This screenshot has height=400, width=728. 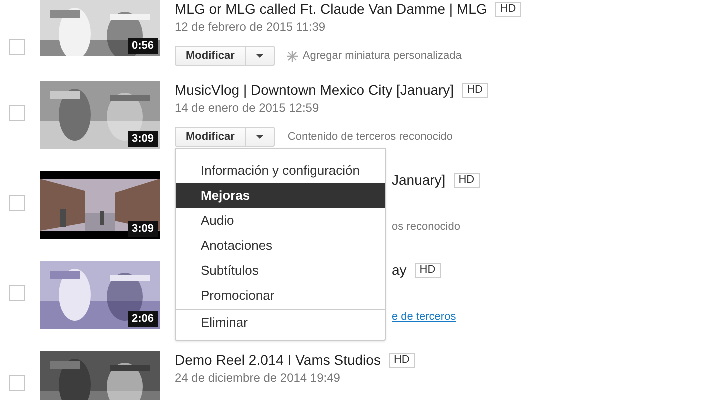 I want to click on video-title: MLG or MLG called Ft. Claude Van Damme | MLG, so click(x=331, y=9).